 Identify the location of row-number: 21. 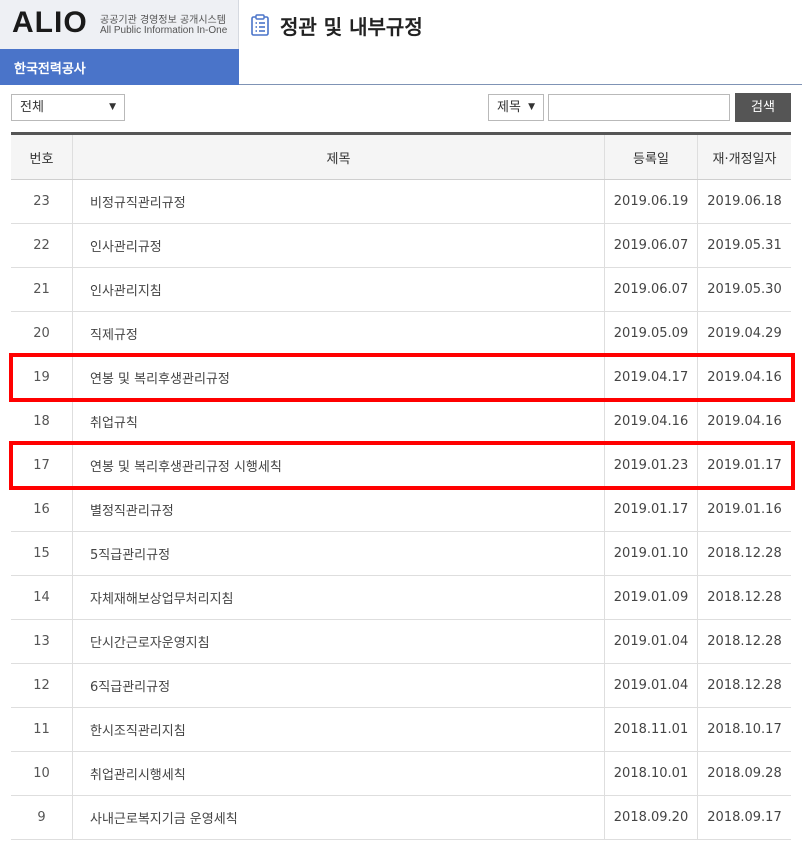
(42, 289).